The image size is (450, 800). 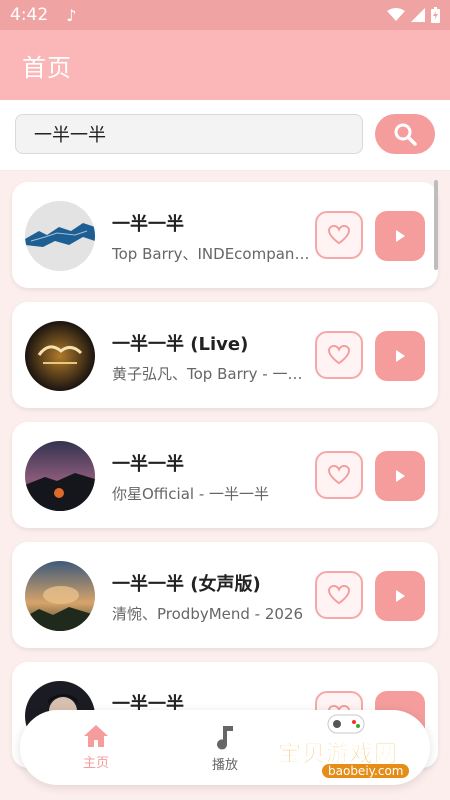 I want to click on song-card: 一半一半 你星Official - 一半一半, so click(x=225, y=475).